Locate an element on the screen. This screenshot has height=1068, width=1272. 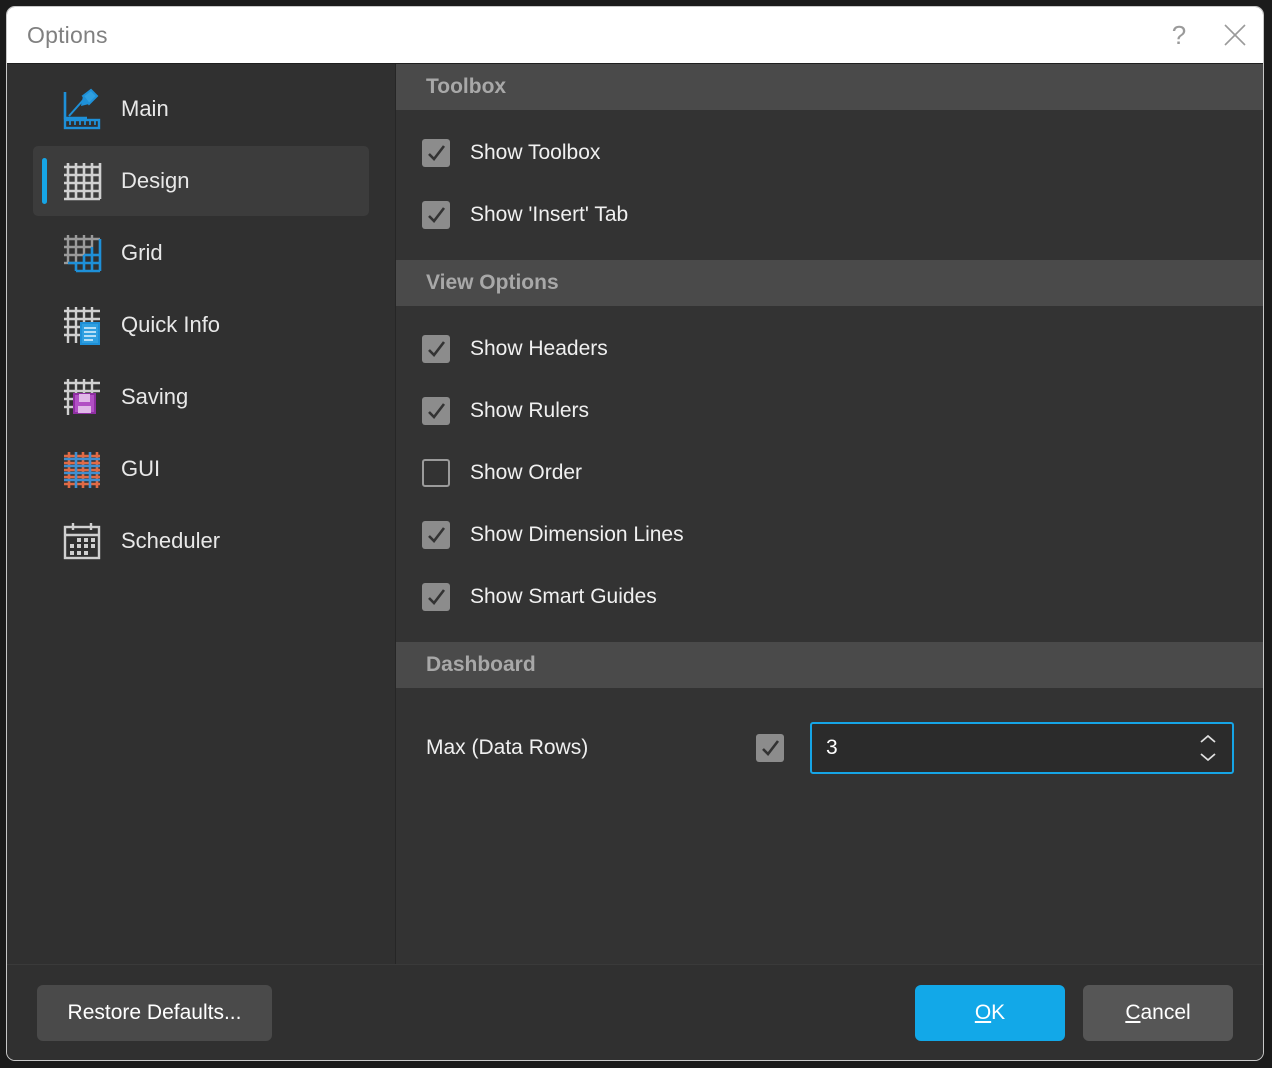
checkbox-row-show-rulers: Show Rulers is located at coordinates (829, 411).